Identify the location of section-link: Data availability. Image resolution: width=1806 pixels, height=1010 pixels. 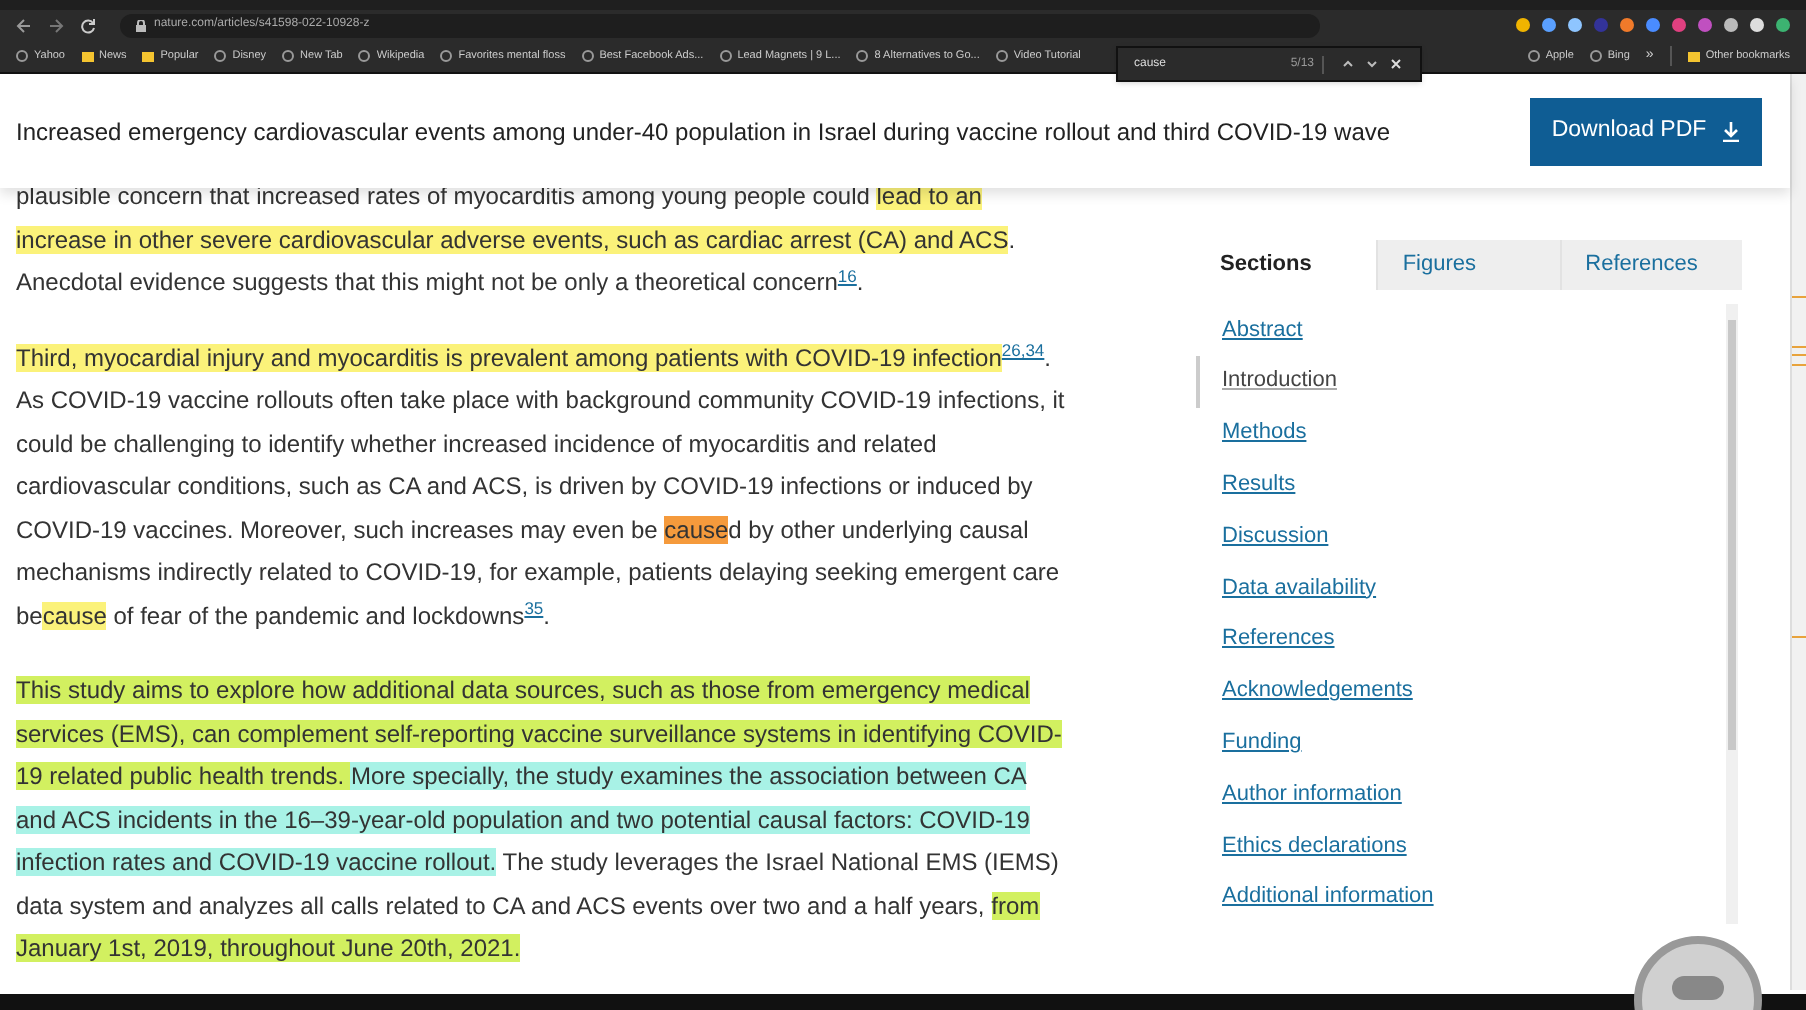
(1461, 587).